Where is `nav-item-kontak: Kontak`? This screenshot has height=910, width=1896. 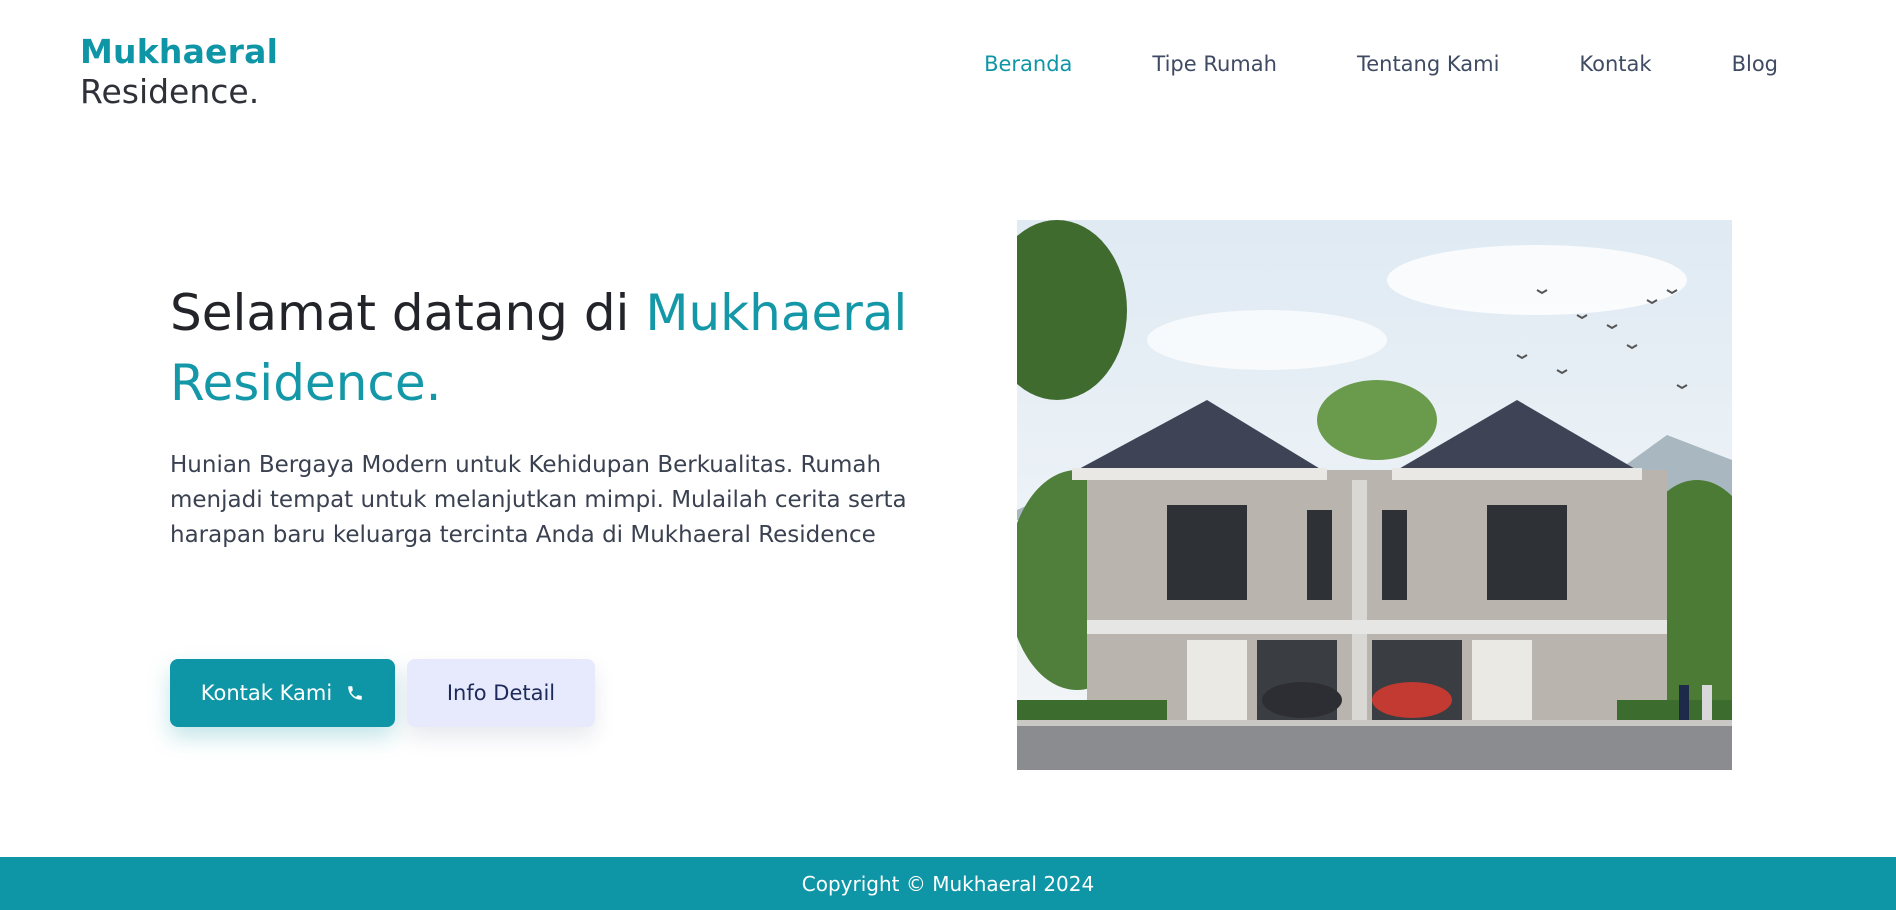 nav-item-kontak: Kontak is located at coordinates (1615, 64).